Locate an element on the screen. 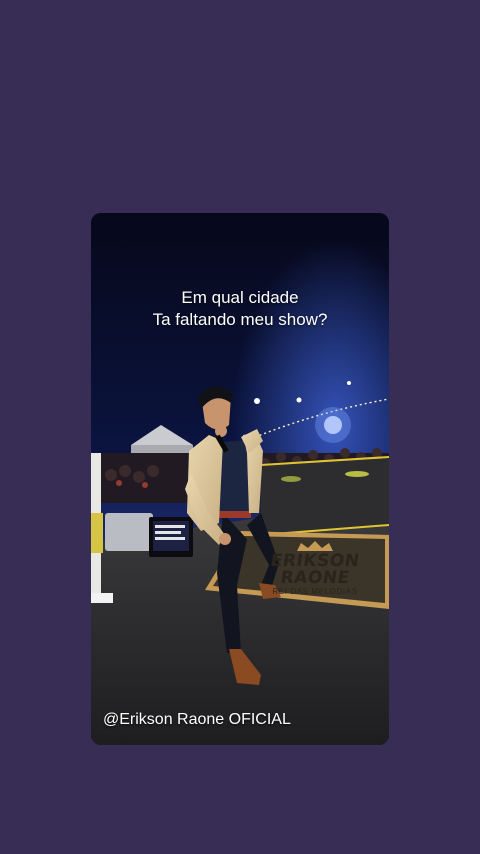 Image resolution: width=480 pixels, height=854 pixels. banner-brand-line2: RAONE is located at coordinates (315, 578).